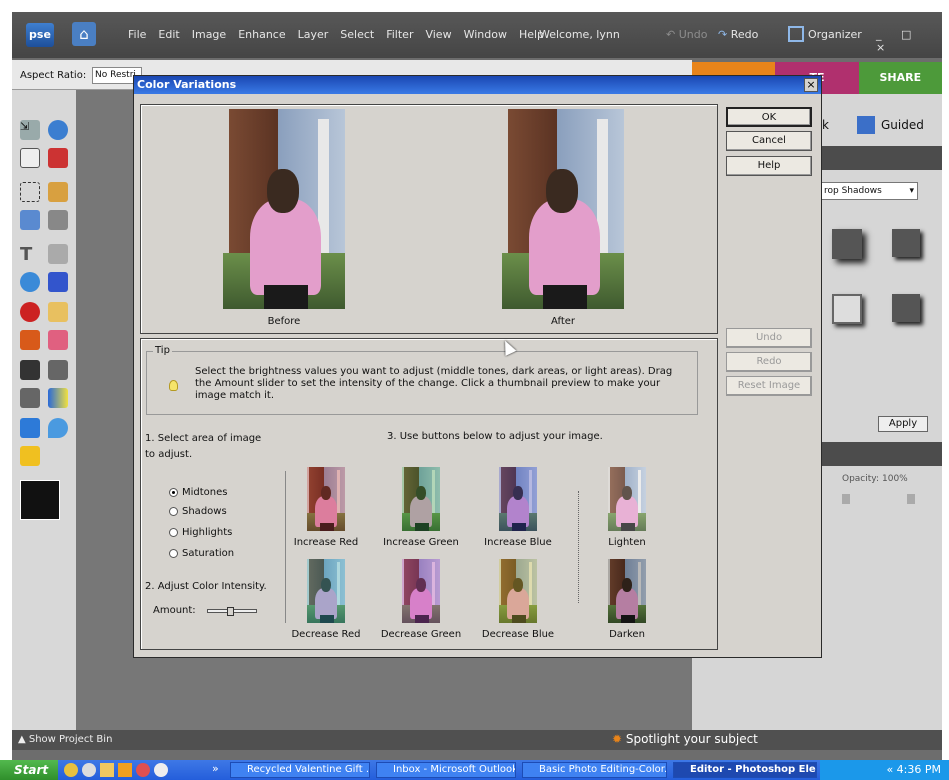  Describe the element at coordinates (215, 768) in the screenshot. I see `more-icon: »` at that location.